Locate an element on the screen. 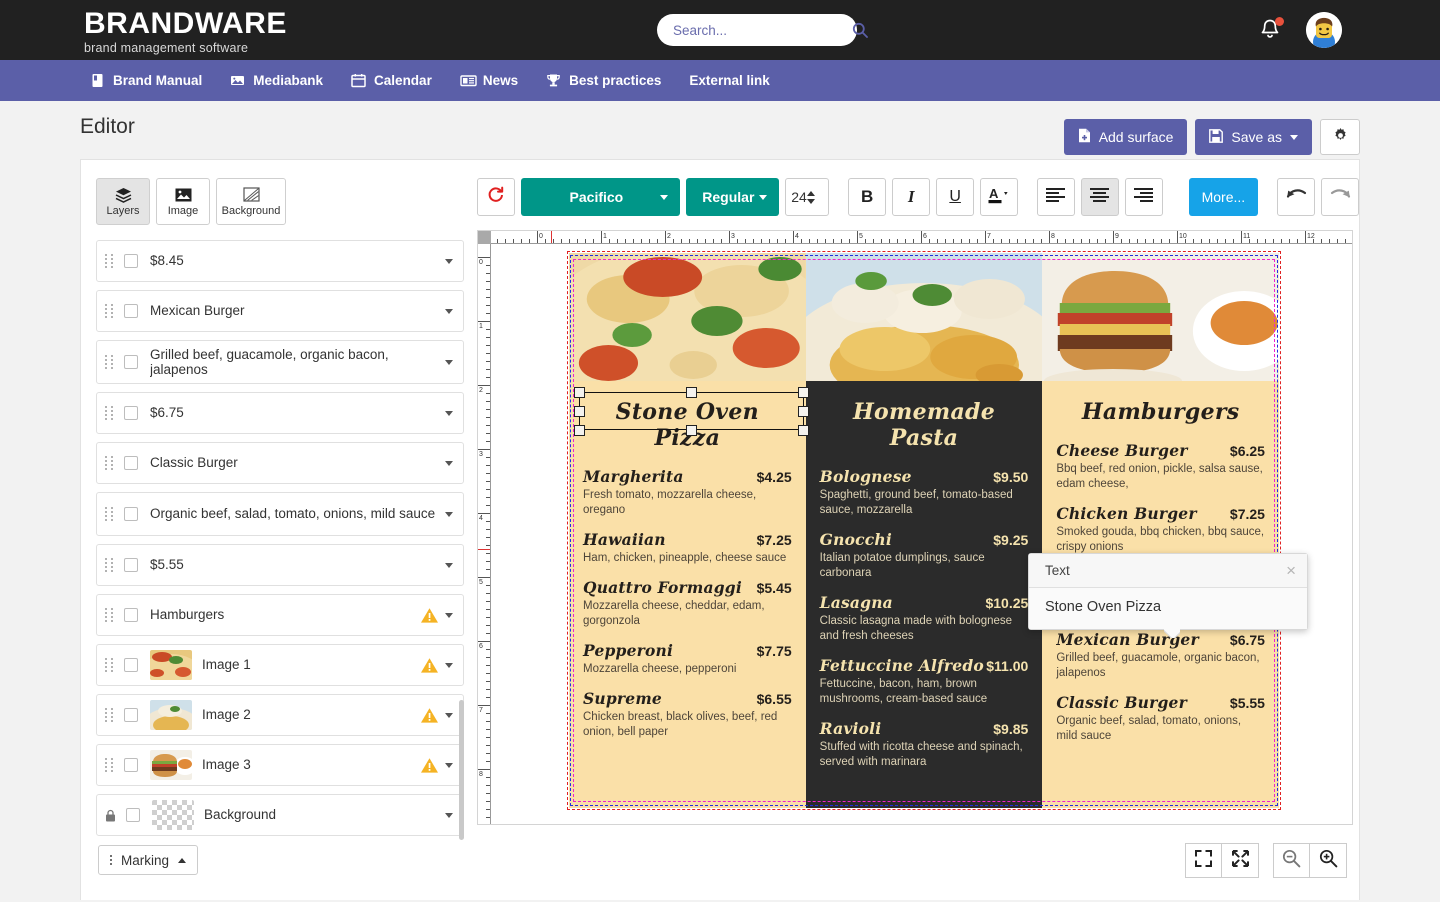 The width and height of the screenshot is (1440, 902). align-center-button is located at coordinates (1099, 197).